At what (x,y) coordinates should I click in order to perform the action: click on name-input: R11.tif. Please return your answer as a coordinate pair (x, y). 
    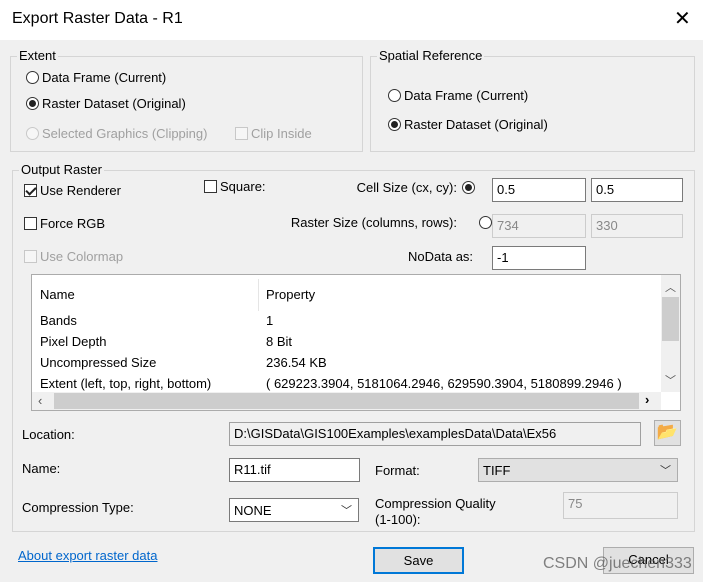
    Looking at the image, I should click on (294, 470).